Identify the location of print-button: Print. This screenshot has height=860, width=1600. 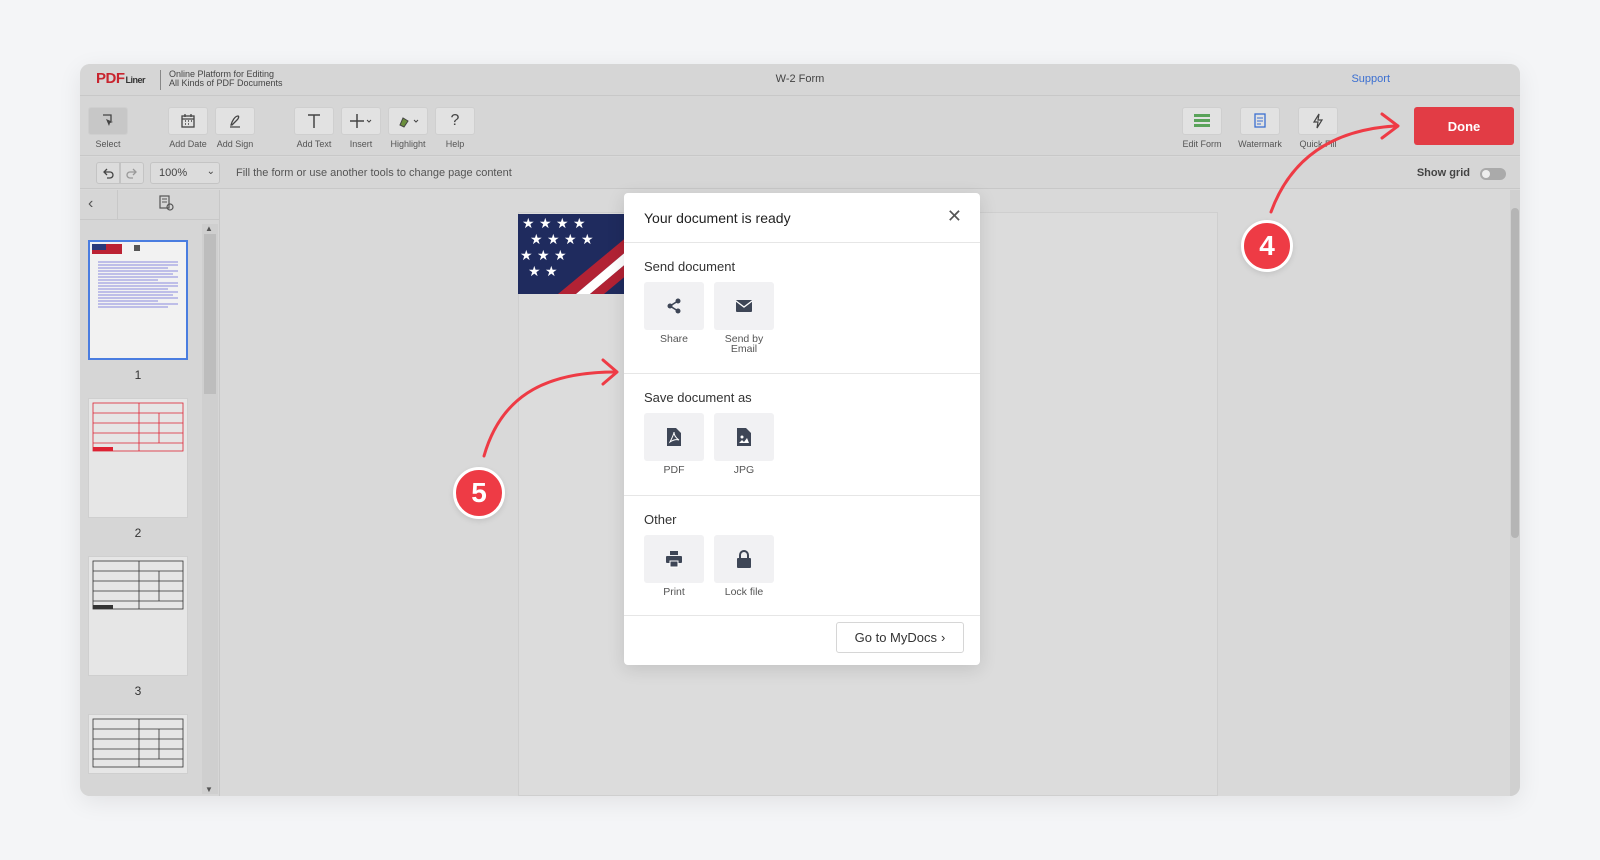
(674, 566).